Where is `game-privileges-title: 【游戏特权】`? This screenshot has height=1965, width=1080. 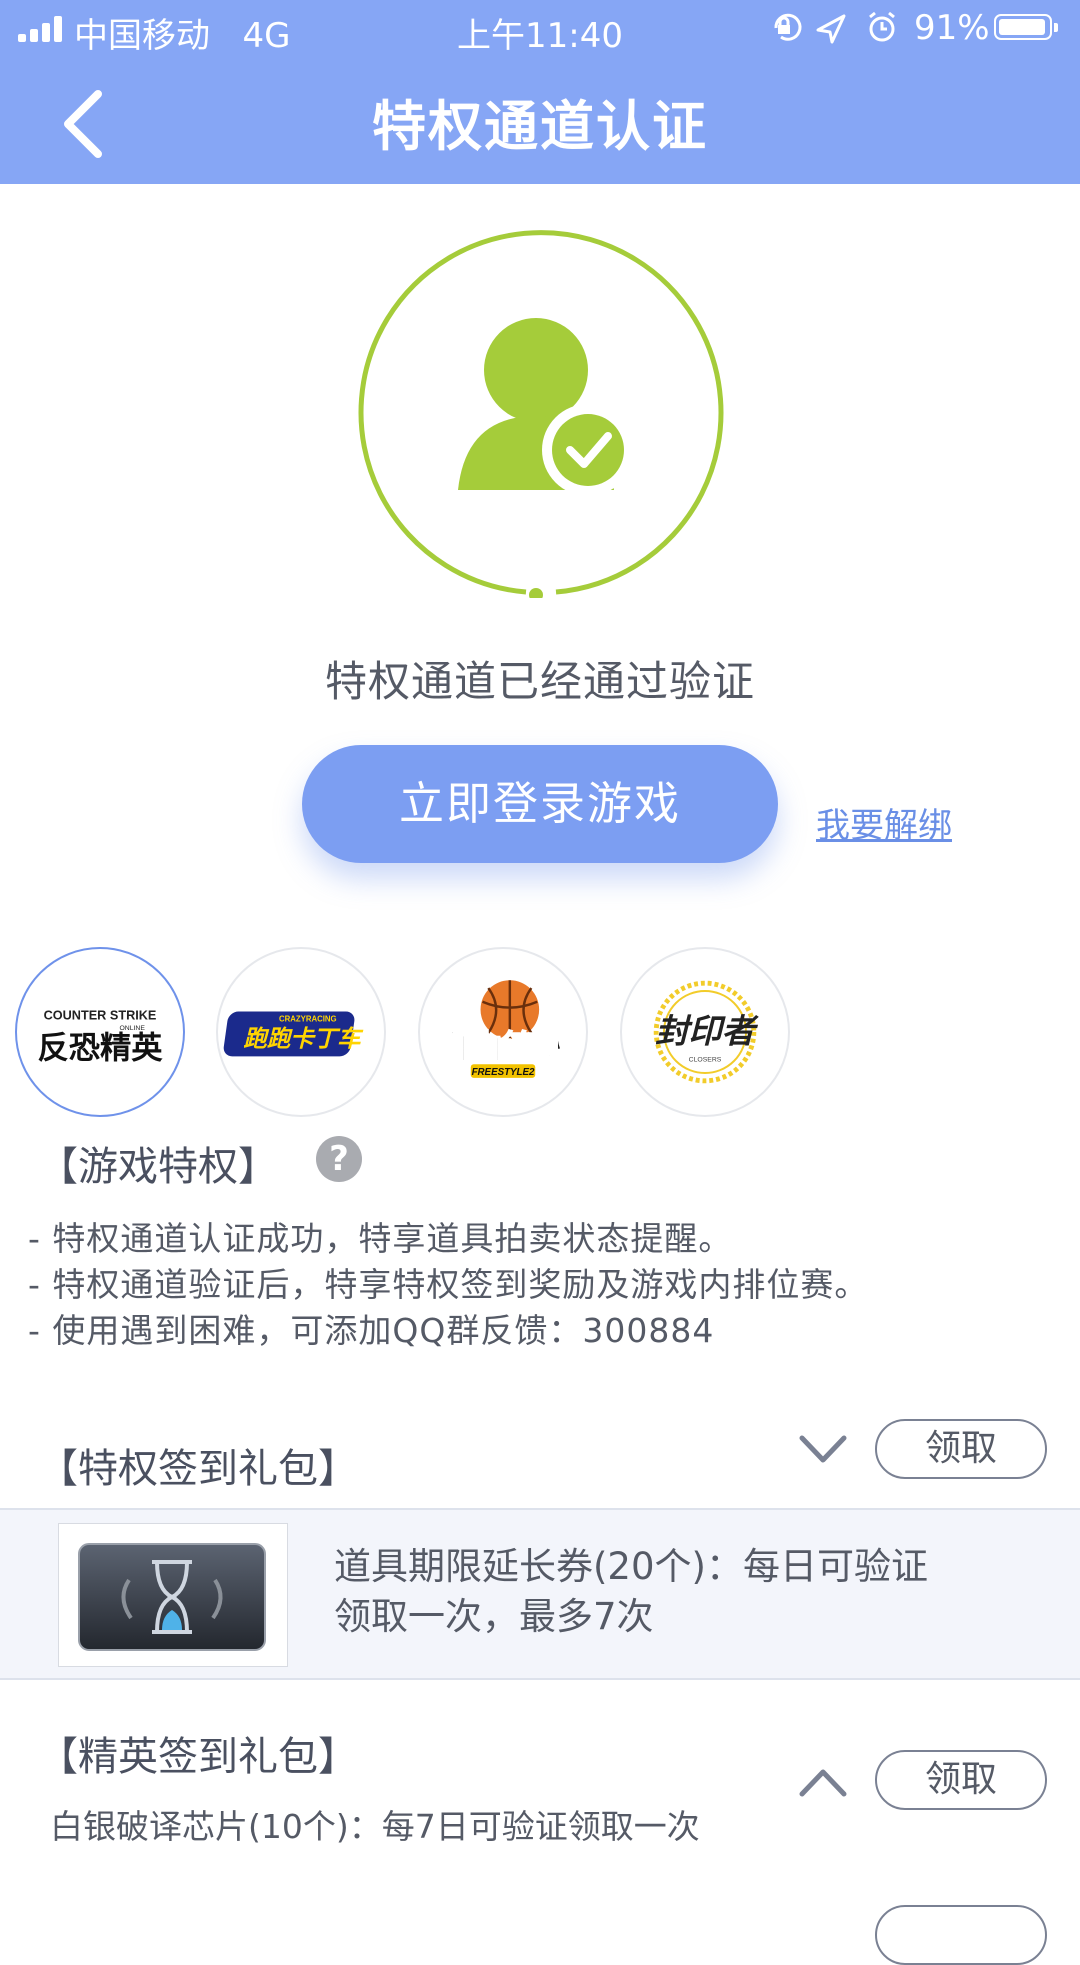 game-privileges-title: 【游戏特权】 is located at coordinates (158, 1167).